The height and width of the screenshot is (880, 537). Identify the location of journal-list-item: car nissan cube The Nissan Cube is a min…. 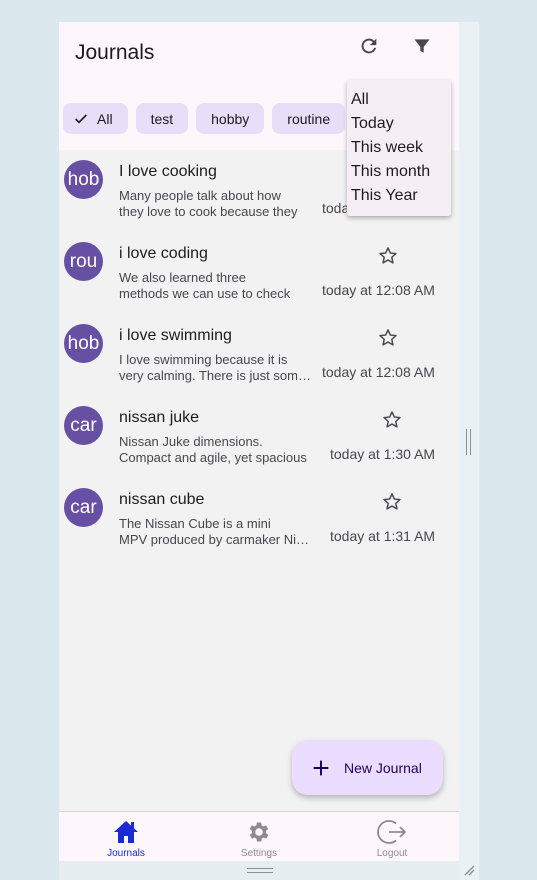
(259, 519).